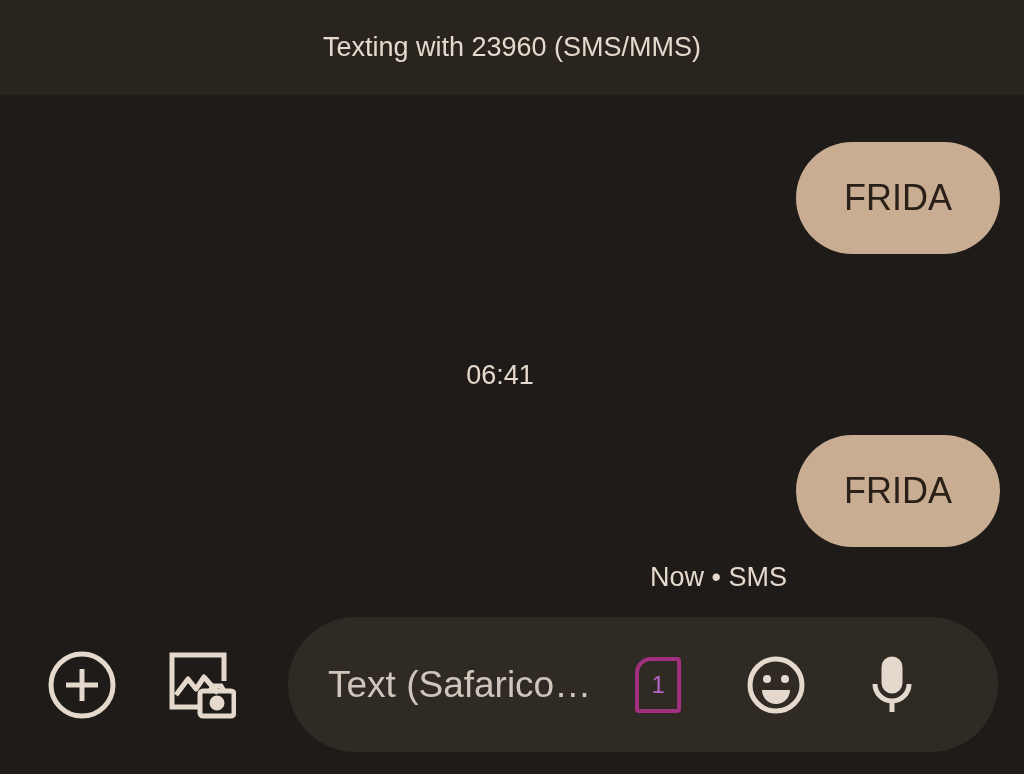  Describe the element at coordinates (500, 375) in the screenshot. I see `timestamp: 06:41` at that location.